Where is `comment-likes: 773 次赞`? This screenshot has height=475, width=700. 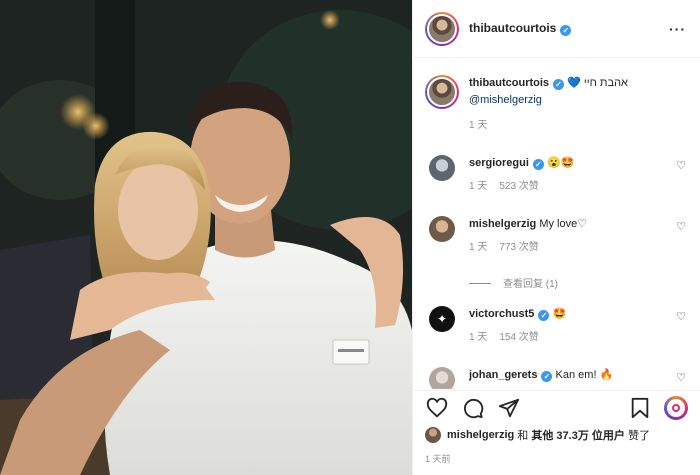 comment-likes: 773 次赞 is located at coordinates (518, 247).